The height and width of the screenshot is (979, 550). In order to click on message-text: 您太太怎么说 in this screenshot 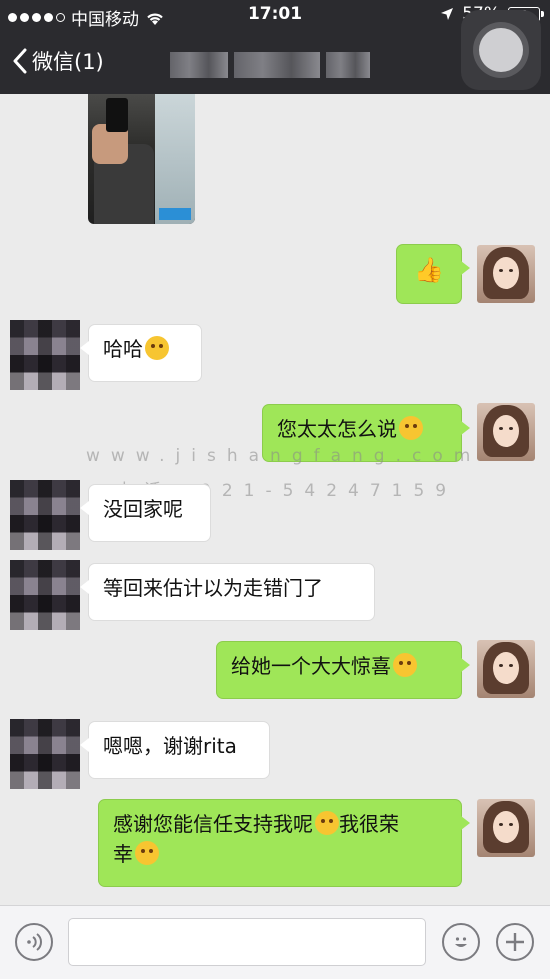, I will do `click(337, 429)`.